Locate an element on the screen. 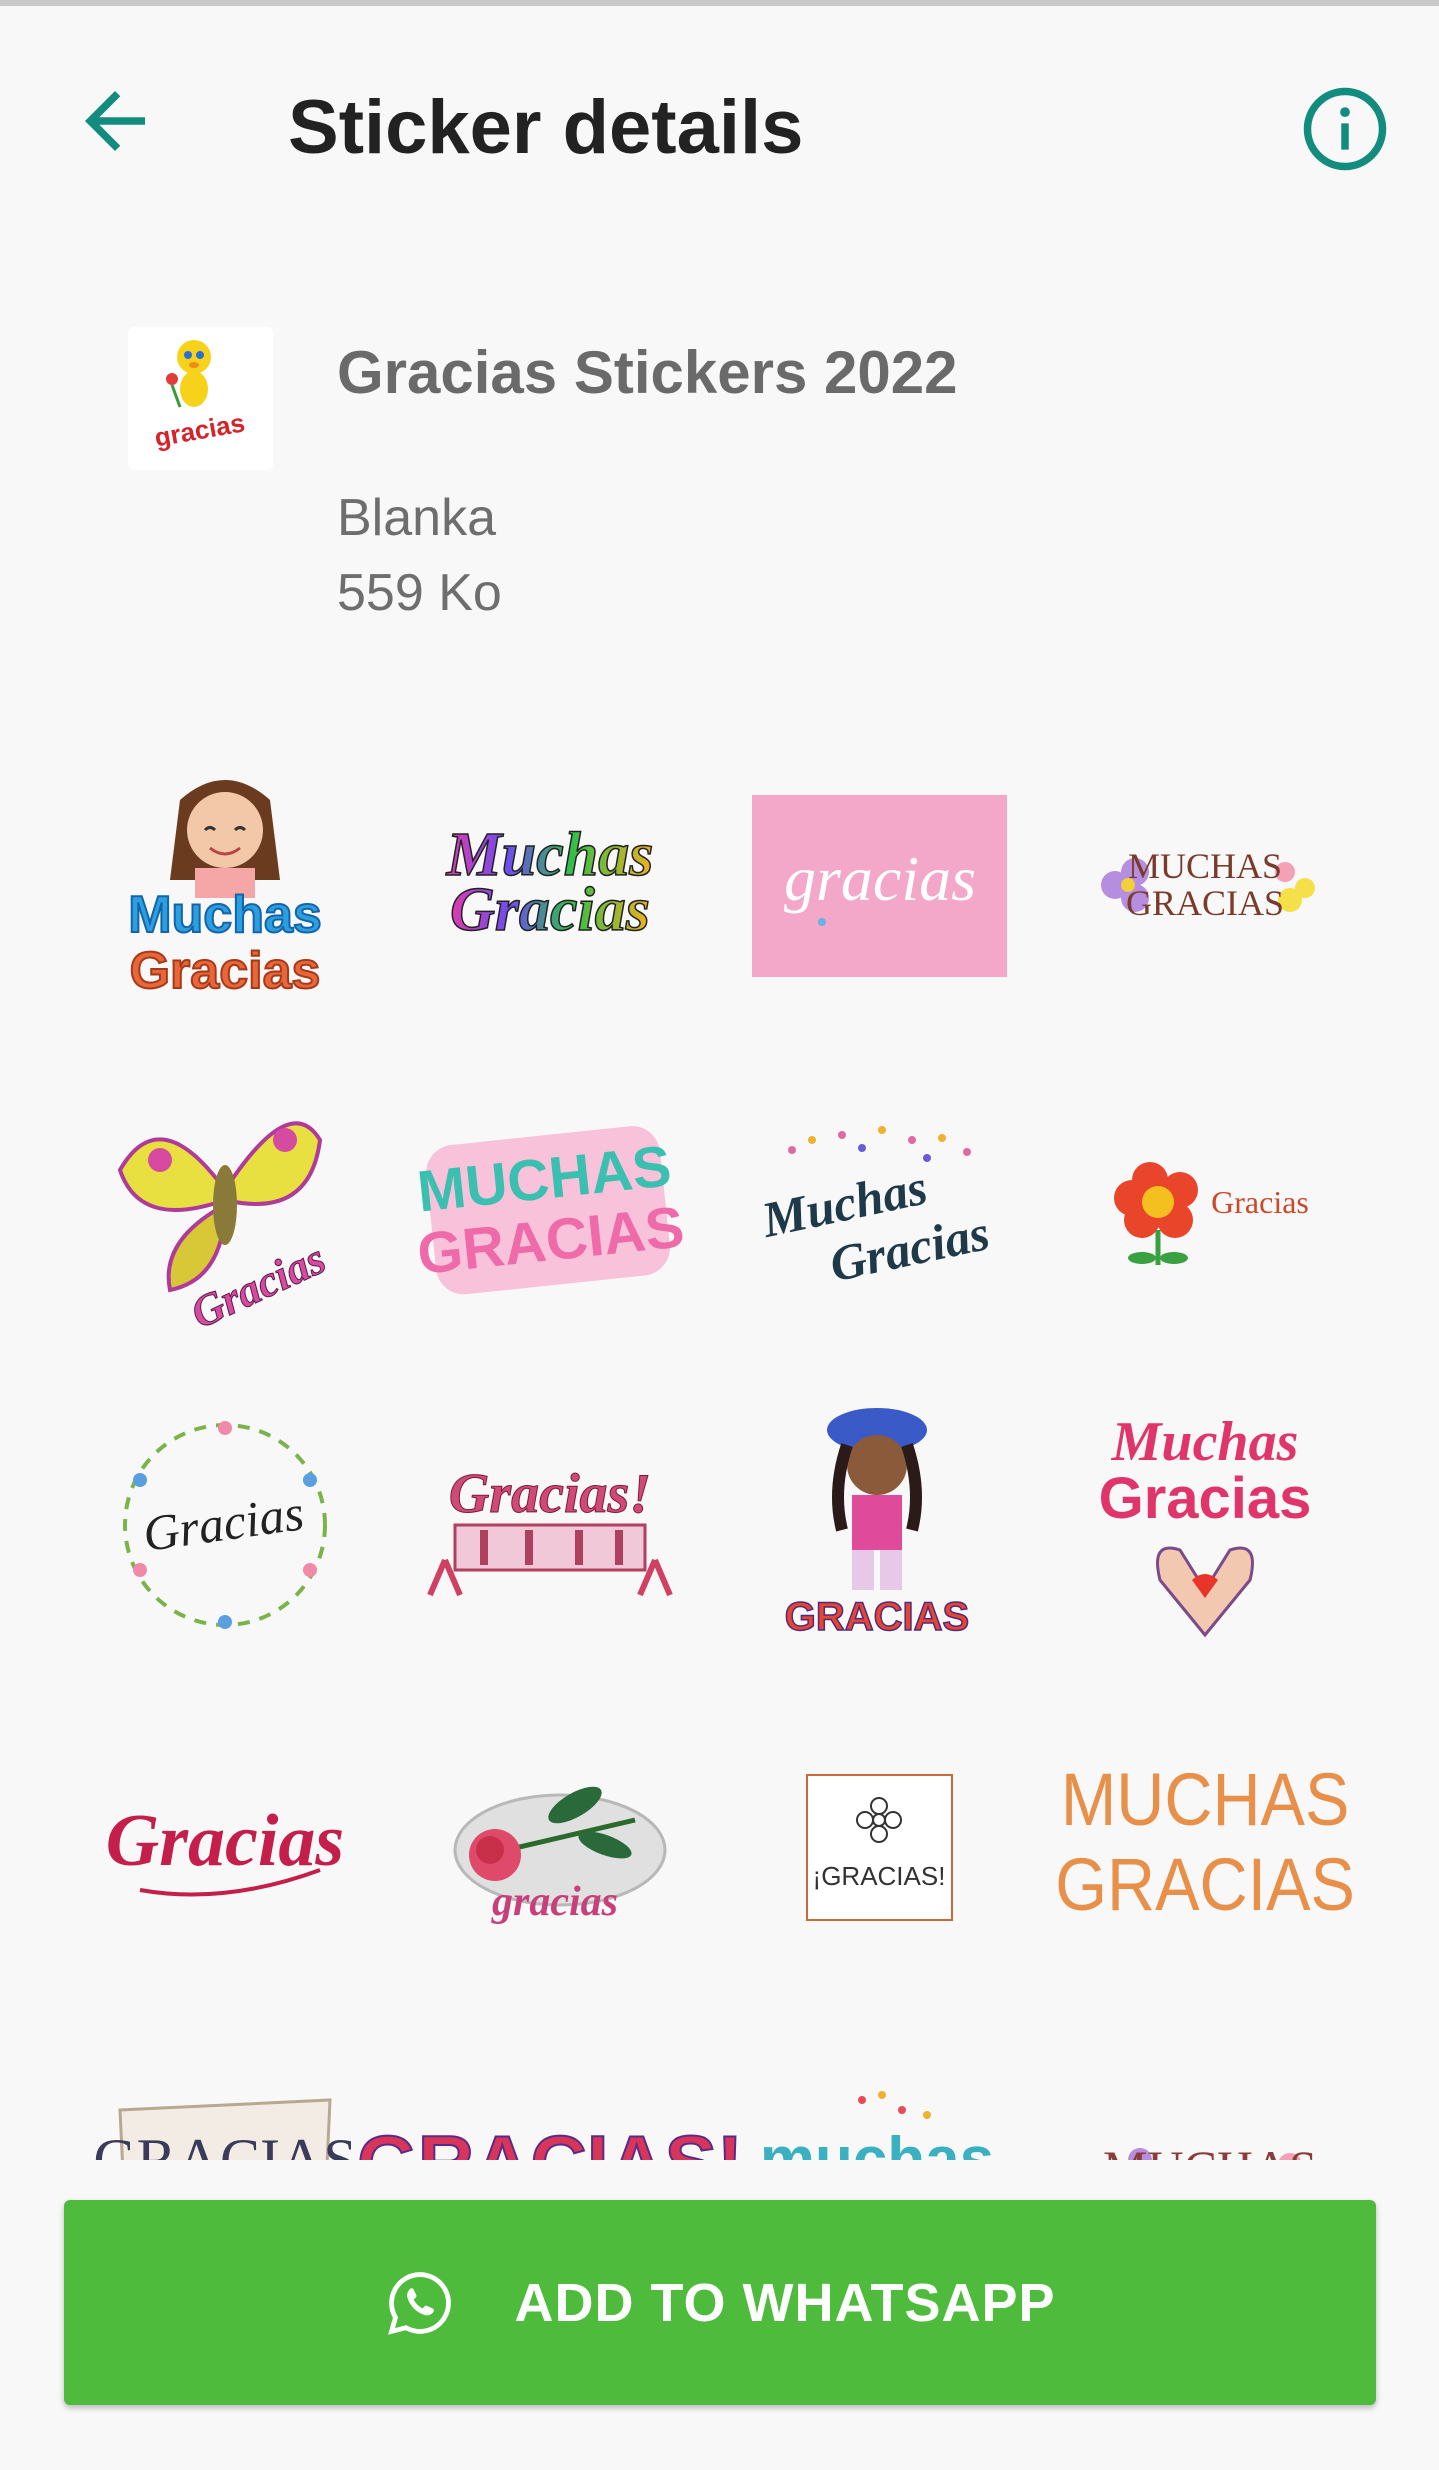 This screenshot has width=1439, height=2470. sticker-item-11: GRACIAS is located at coordinates (877, 1525).